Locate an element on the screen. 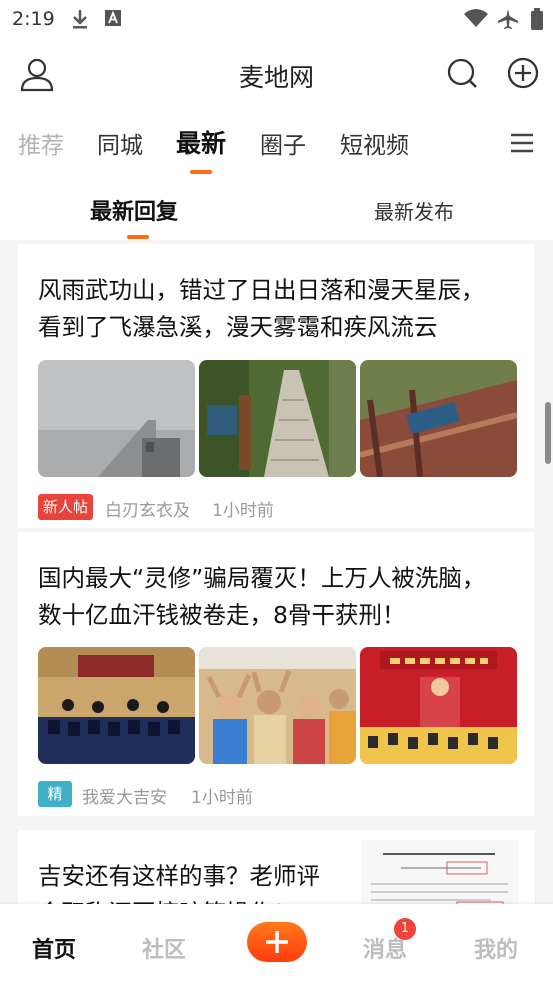 The width and height of the screenshot is (553, 984). category-tabs: 推荐 同城 最新 圈子 短视频 is located at coordinates (276, 143).